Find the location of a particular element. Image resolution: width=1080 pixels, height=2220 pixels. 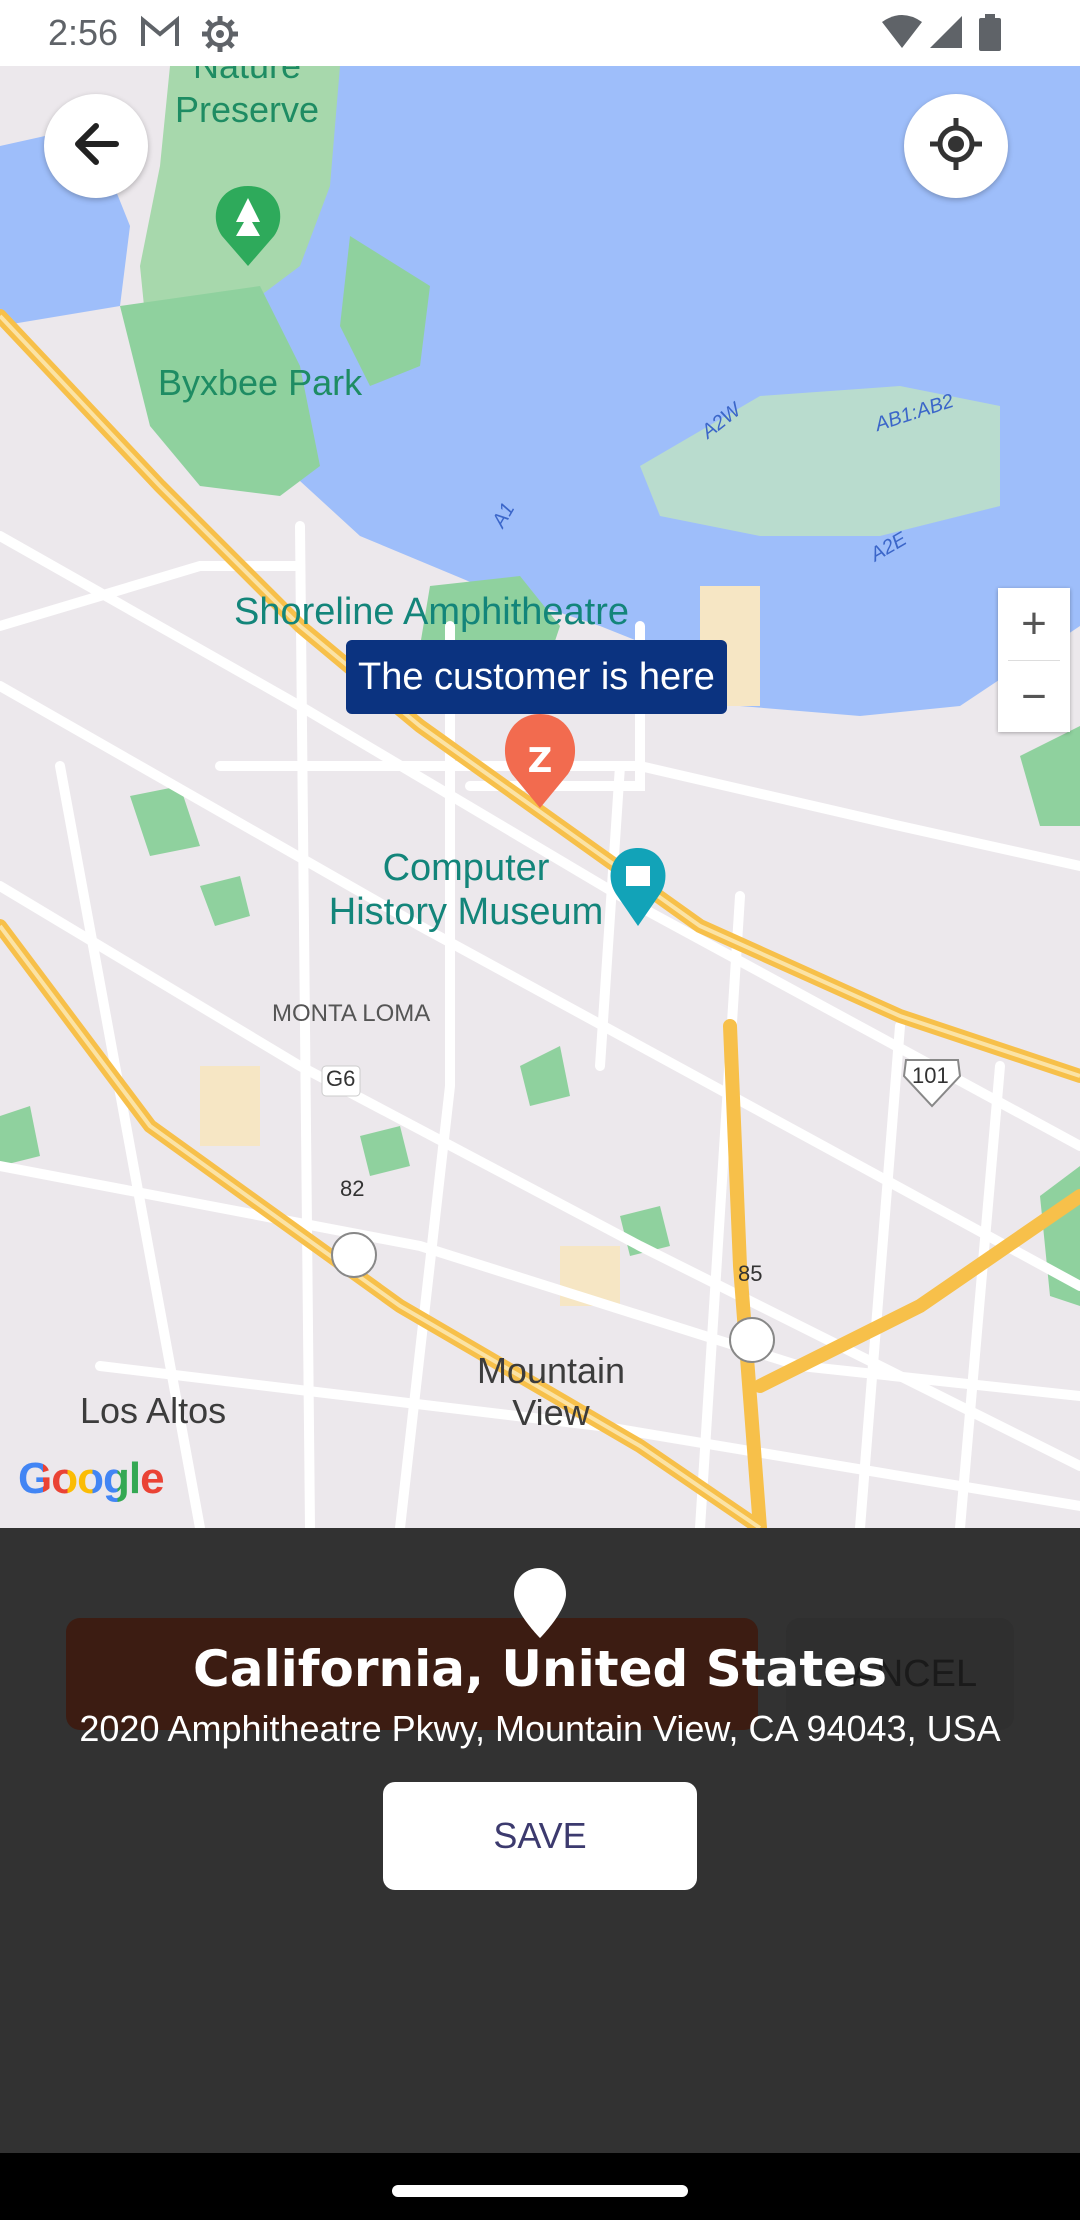

crosshair-location-icon is located at coordinates (956, 146).